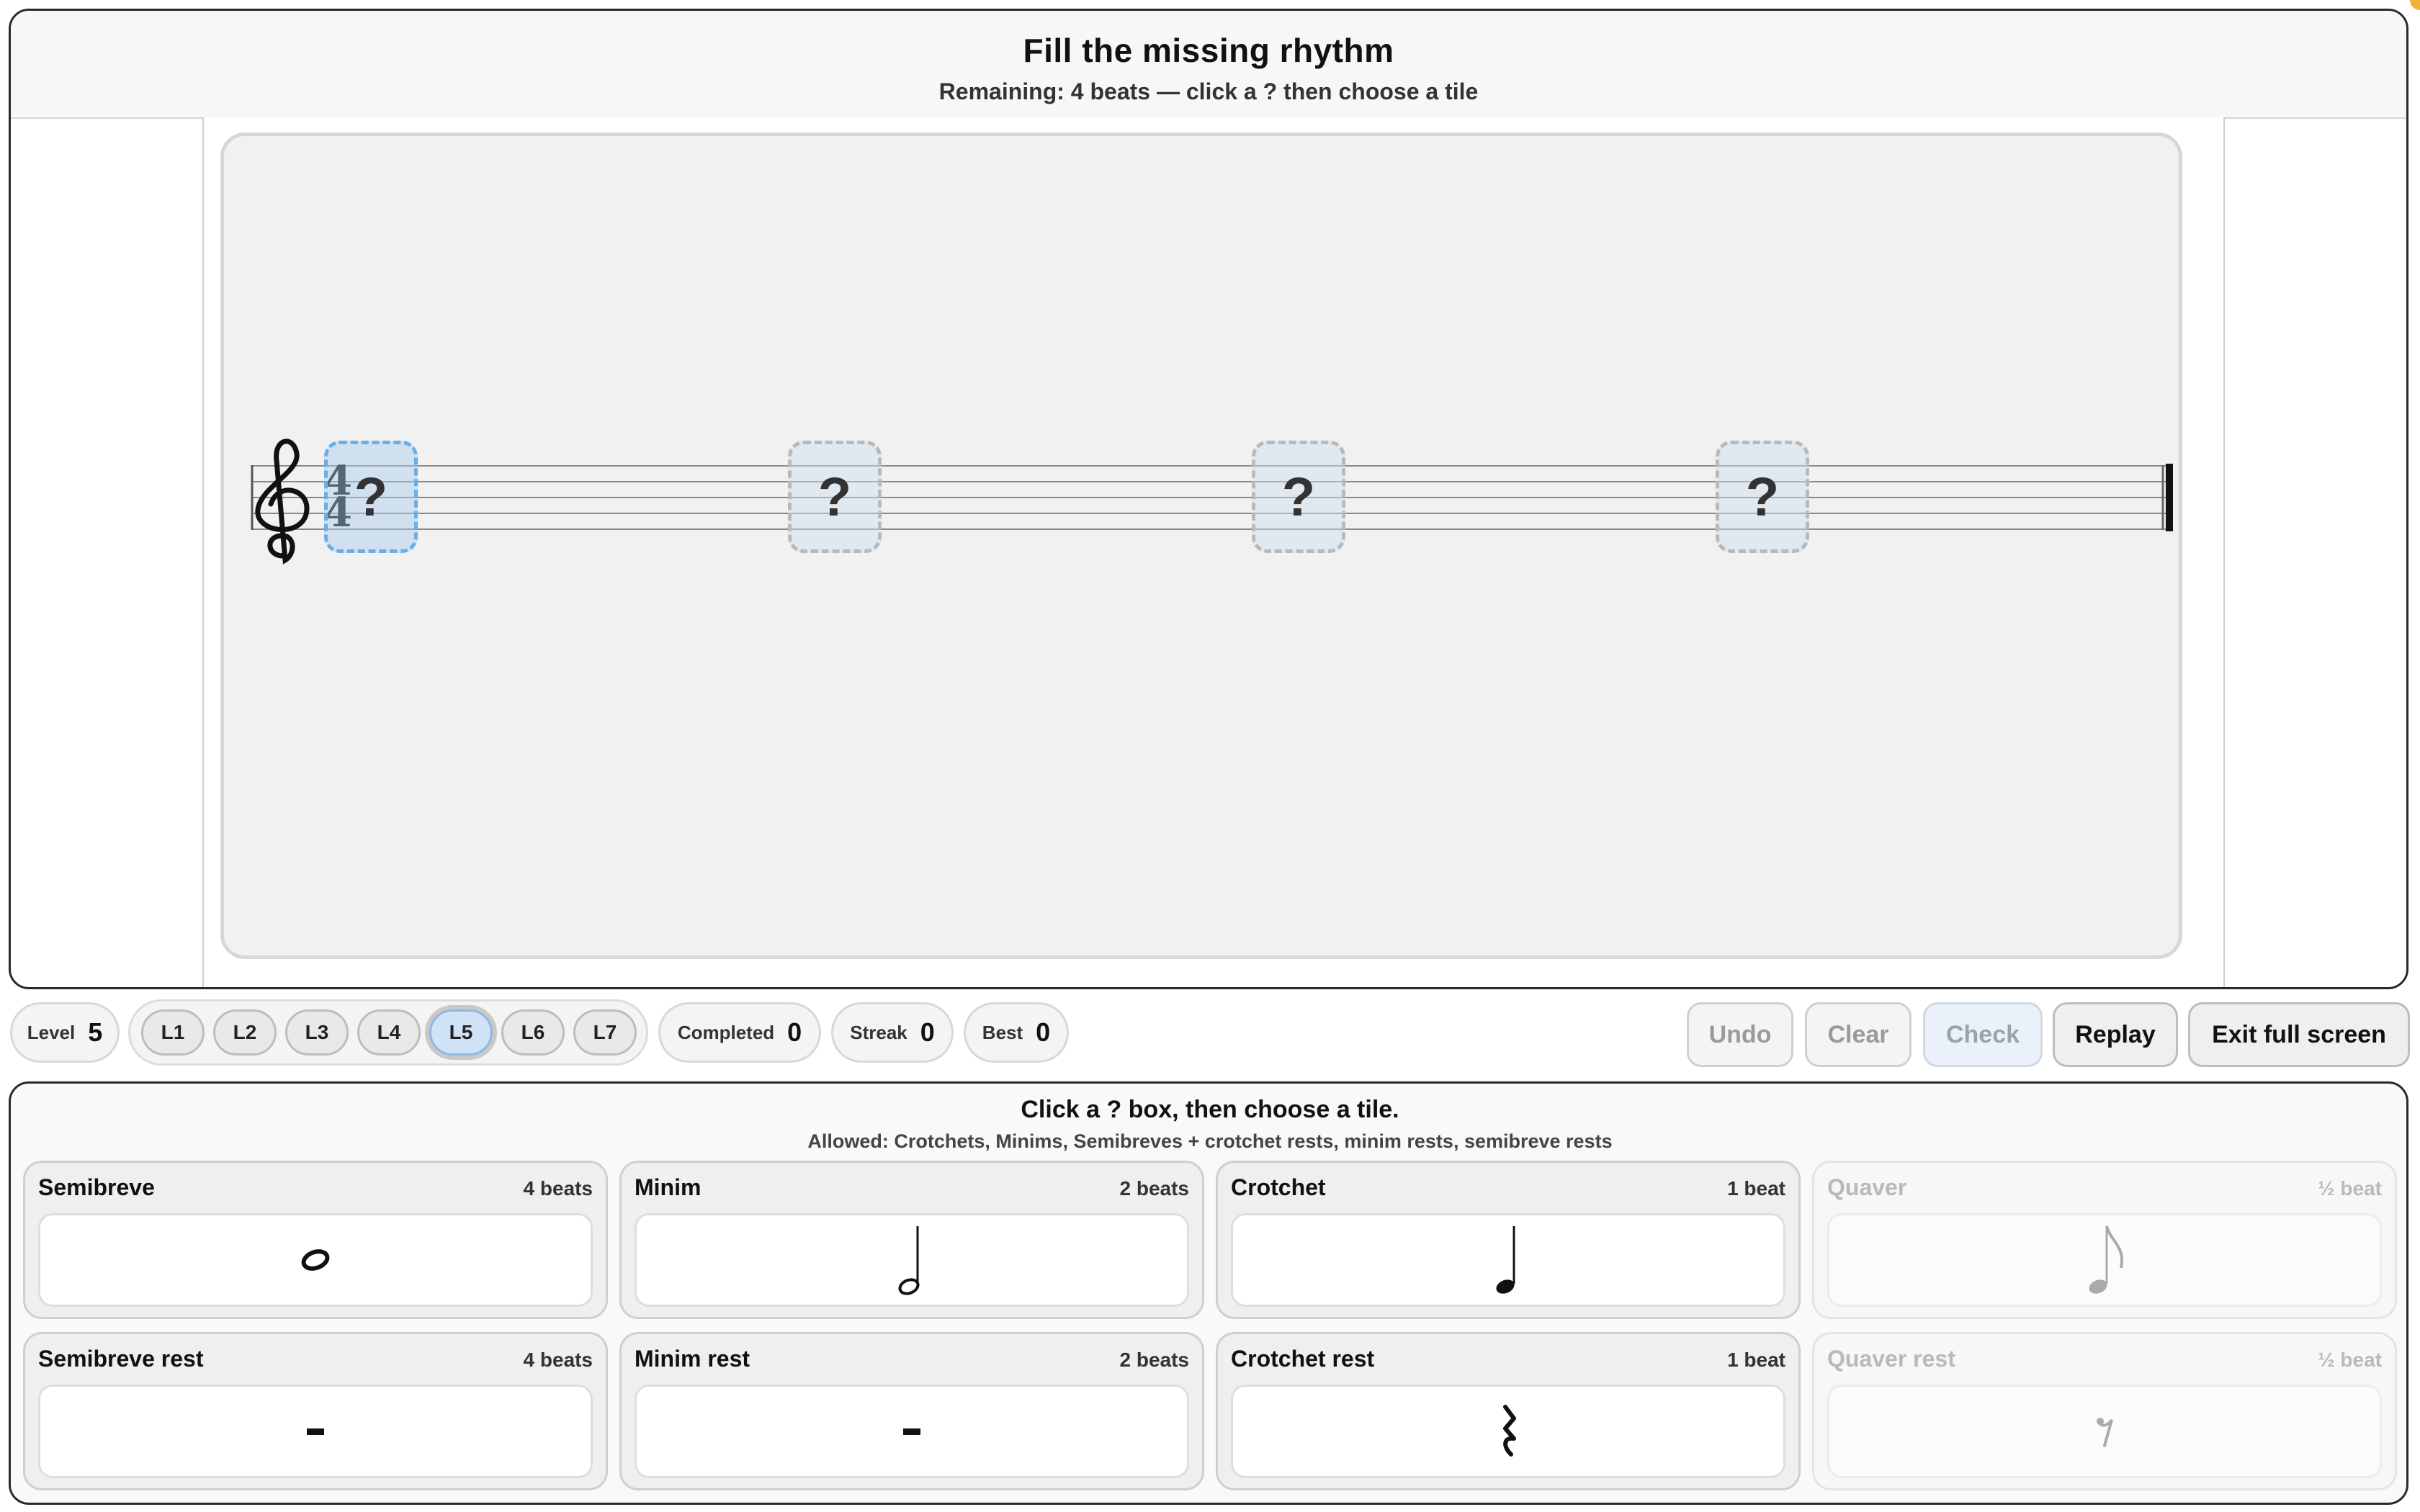  I want to click on rhythm-slot-3: ?, so click(1298, 497).